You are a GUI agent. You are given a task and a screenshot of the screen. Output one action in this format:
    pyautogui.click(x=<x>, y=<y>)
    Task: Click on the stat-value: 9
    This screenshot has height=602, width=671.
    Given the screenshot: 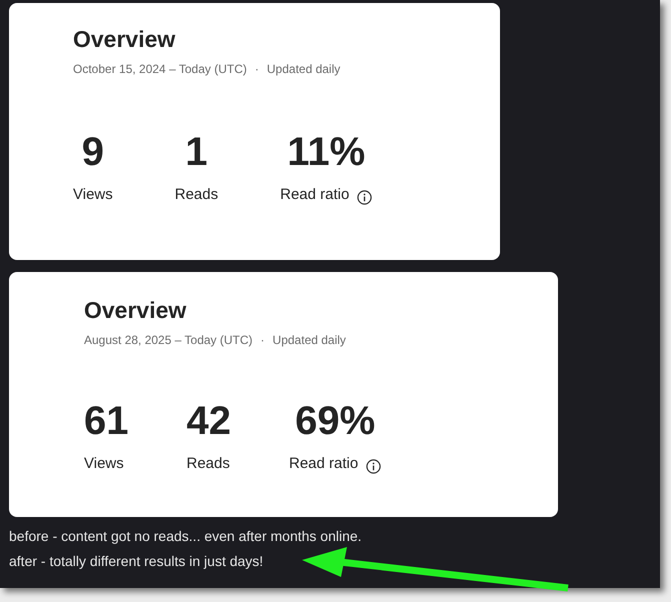 What is the action you would take?
    pyautogui.click(x=93, y=152)
    